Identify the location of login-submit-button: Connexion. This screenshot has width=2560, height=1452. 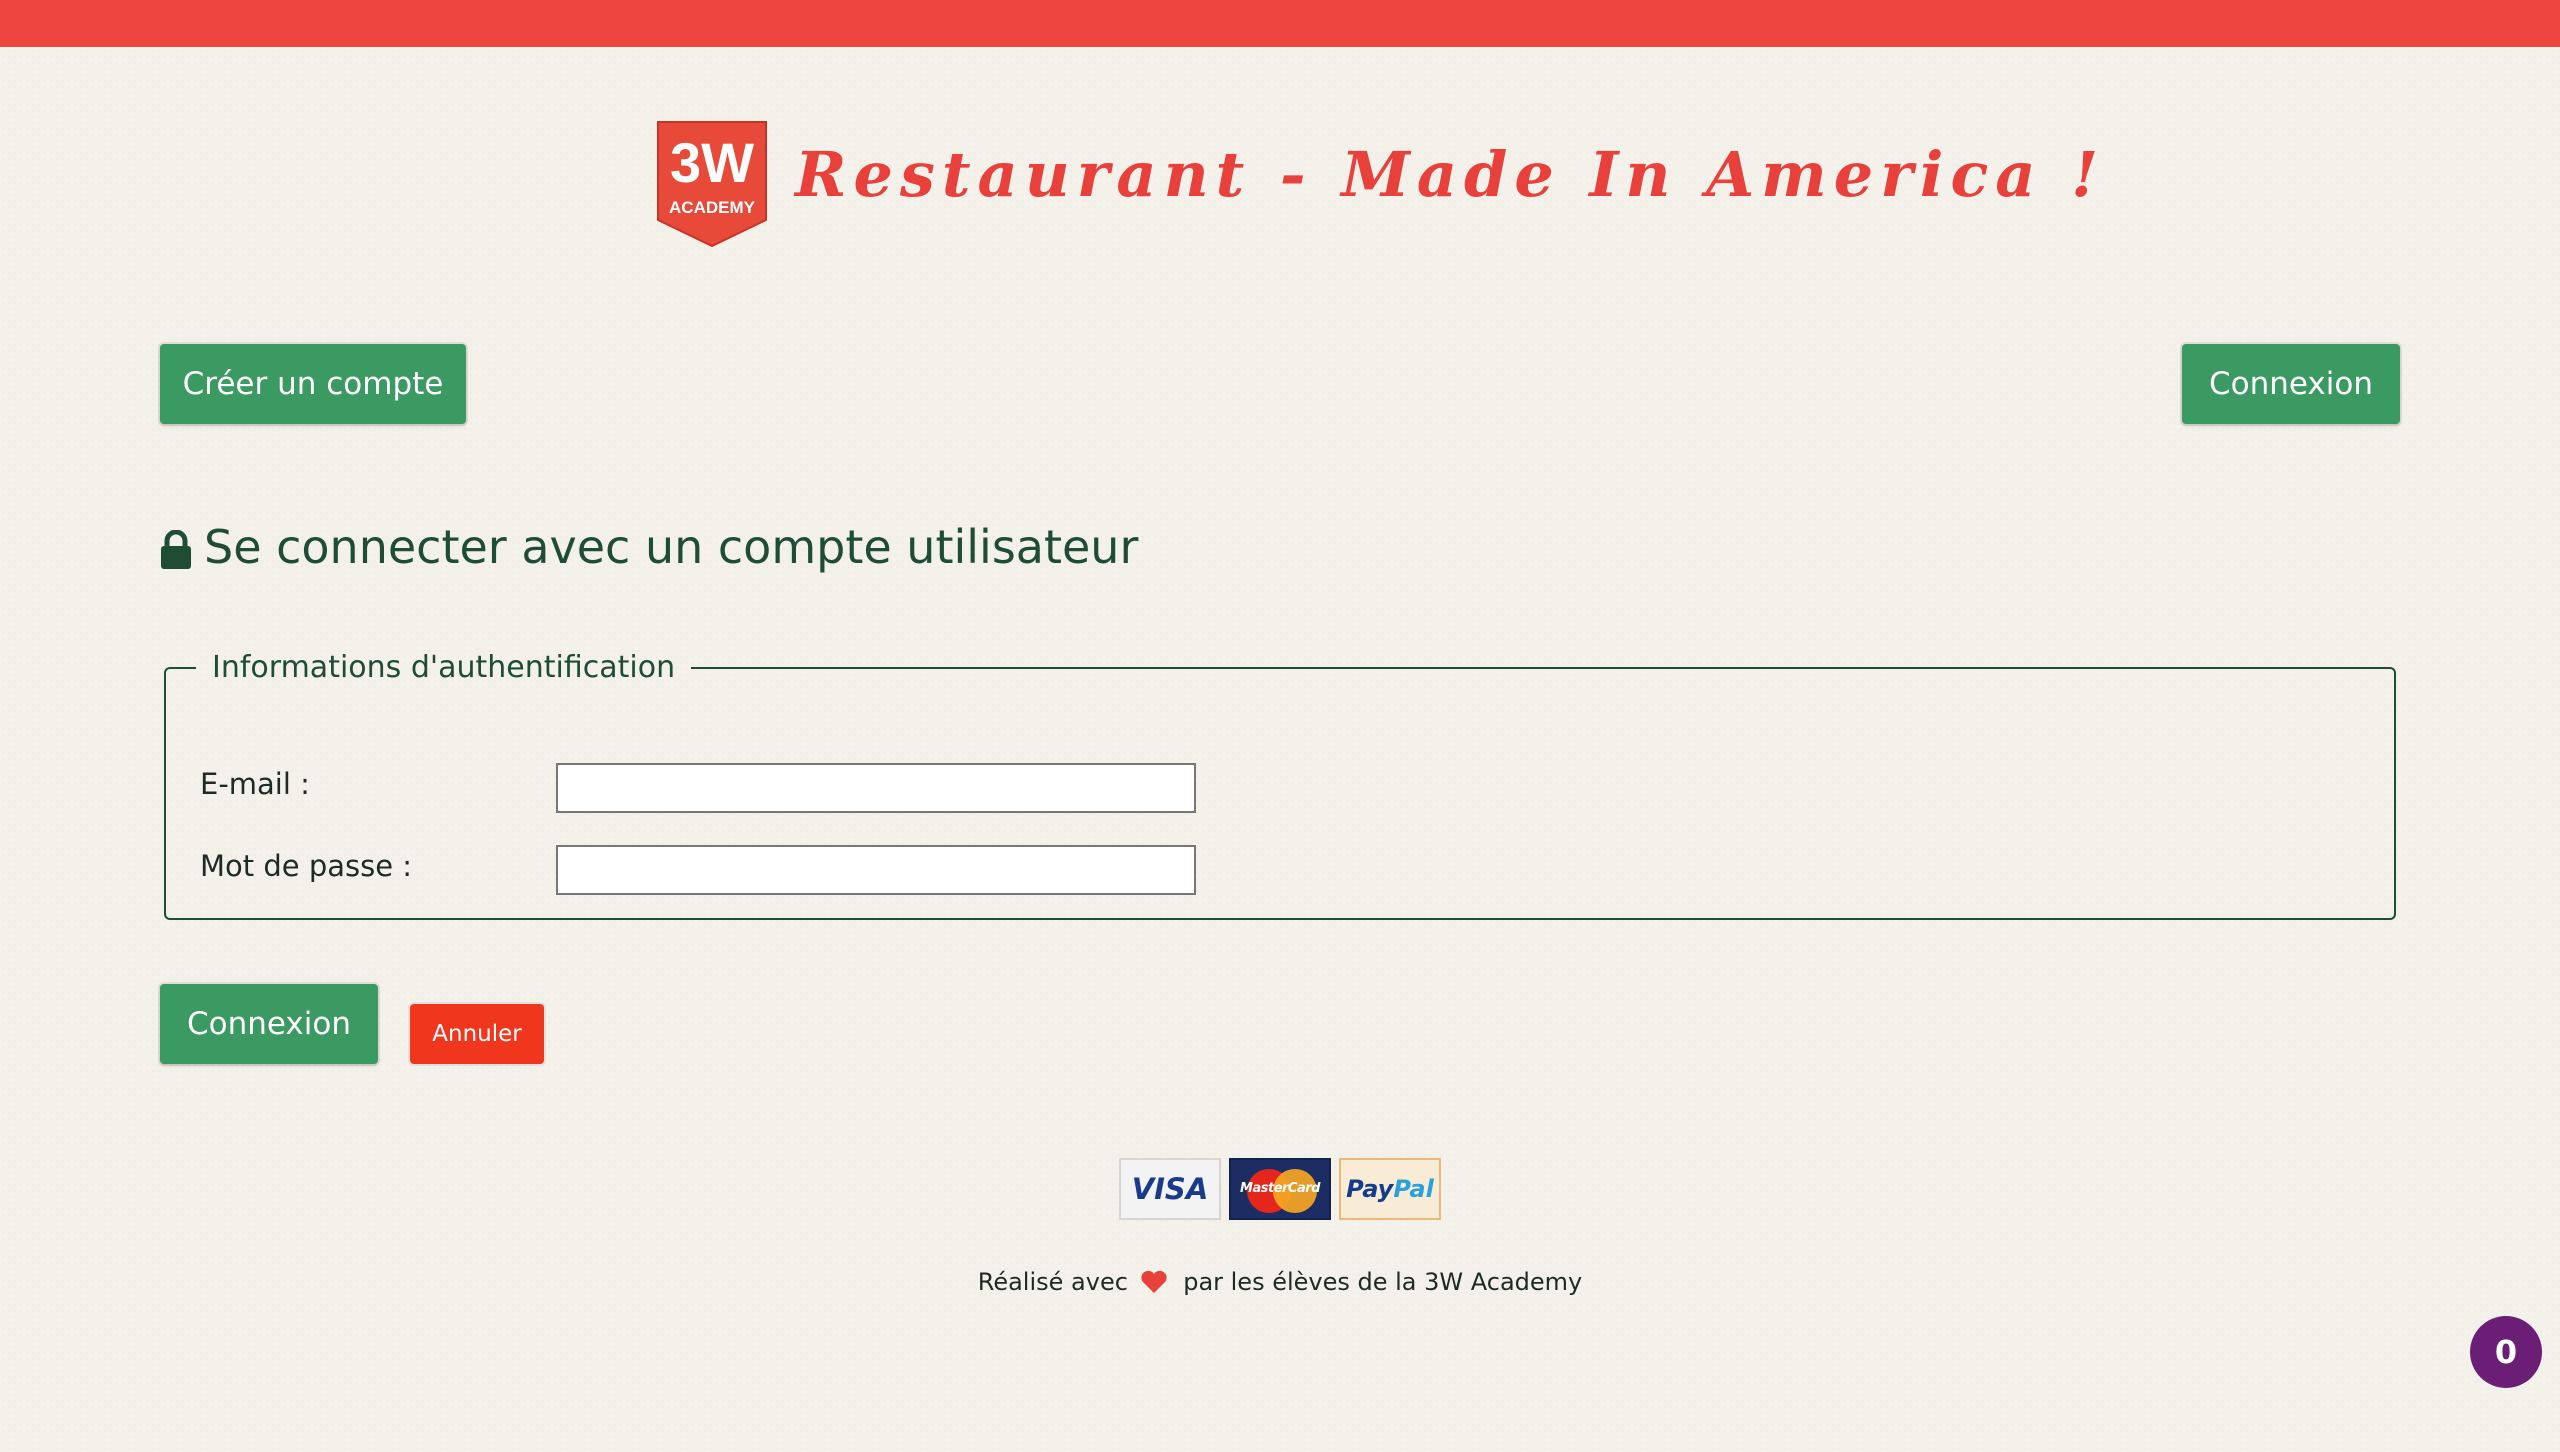
(269, 1024).